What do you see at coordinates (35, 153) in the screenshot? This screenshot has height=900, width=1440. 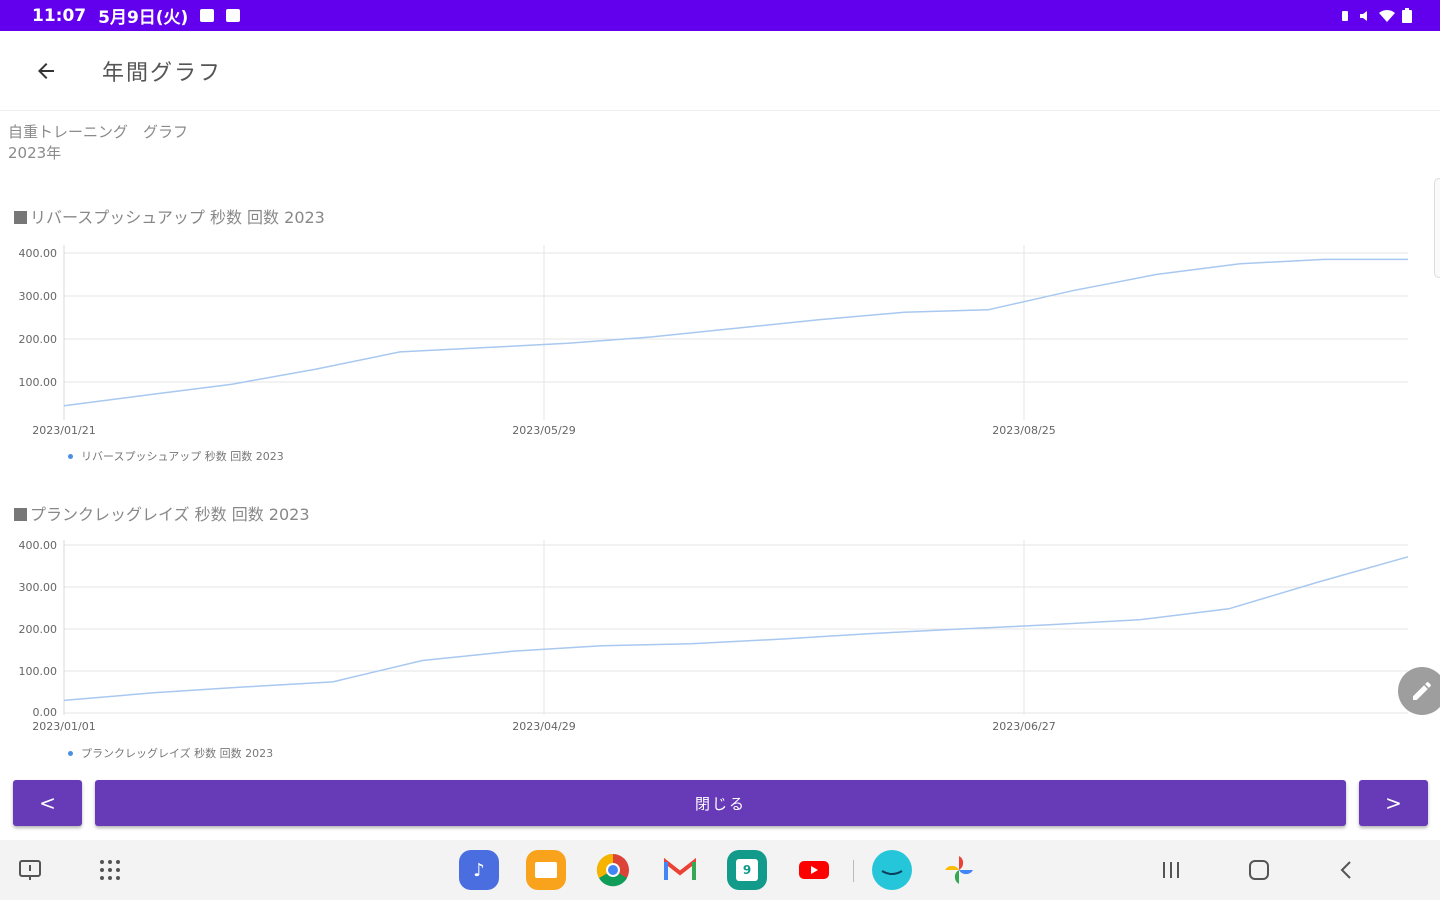 I see `subtitle-year: 2023年` at bounding box center [35, 153].